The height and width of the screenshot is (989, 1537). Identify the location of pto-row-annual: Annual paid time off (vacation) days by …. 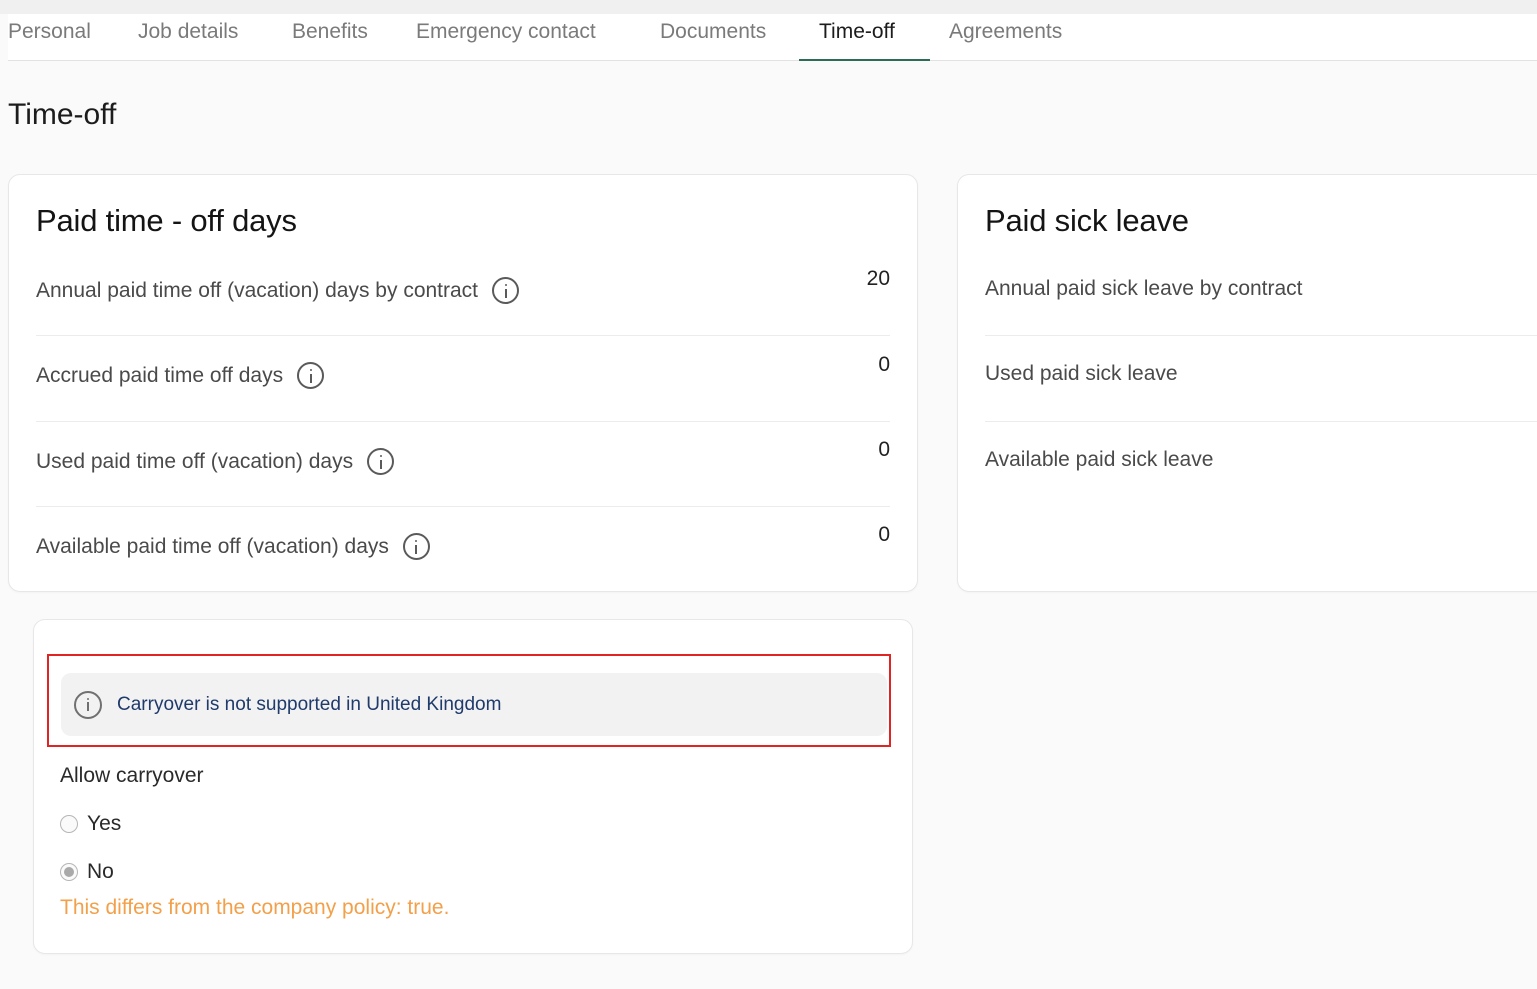
(463, 293).